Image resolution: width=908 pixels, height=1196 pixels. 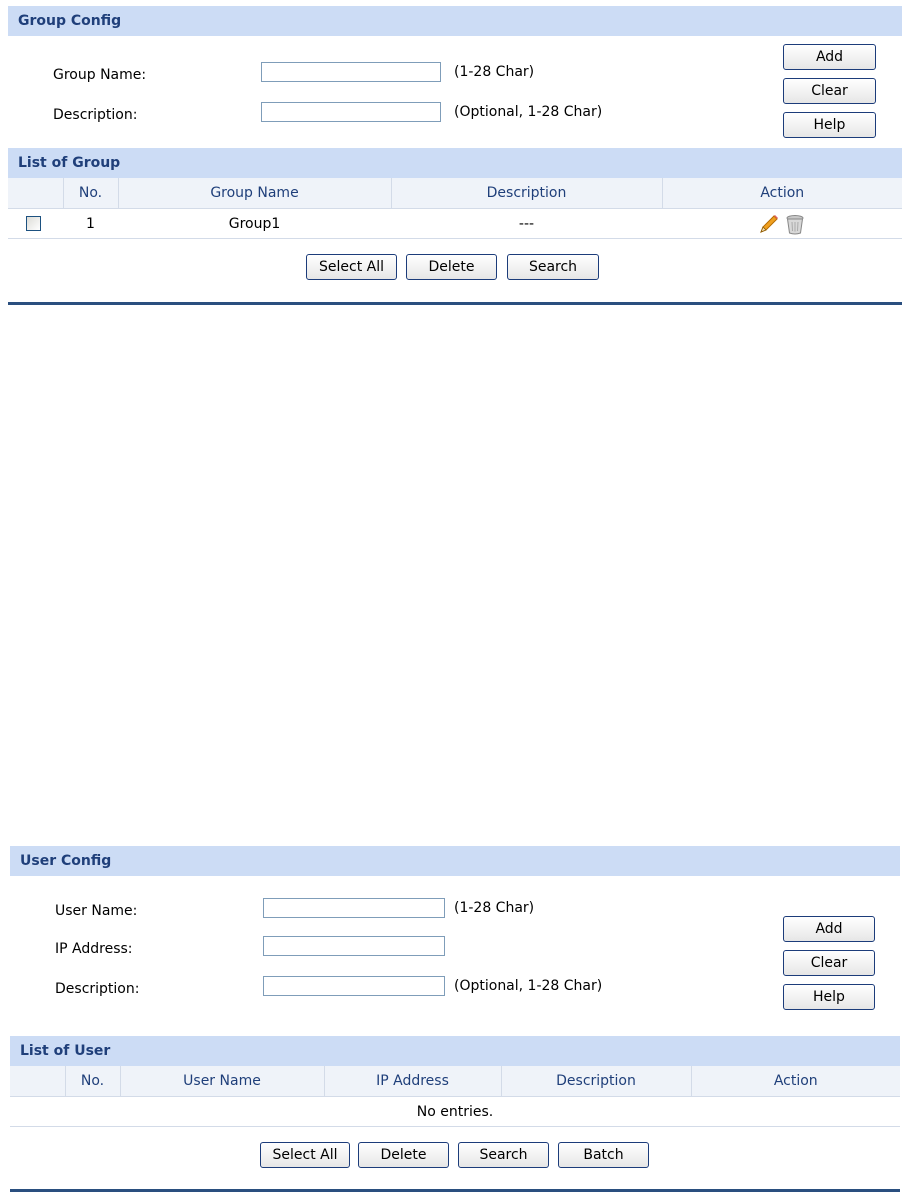 What do you see at coordinates (494, 908) in the screenshot?
I see `user-name-hint: (1-28 Char)` at bounding box center [494, 908].